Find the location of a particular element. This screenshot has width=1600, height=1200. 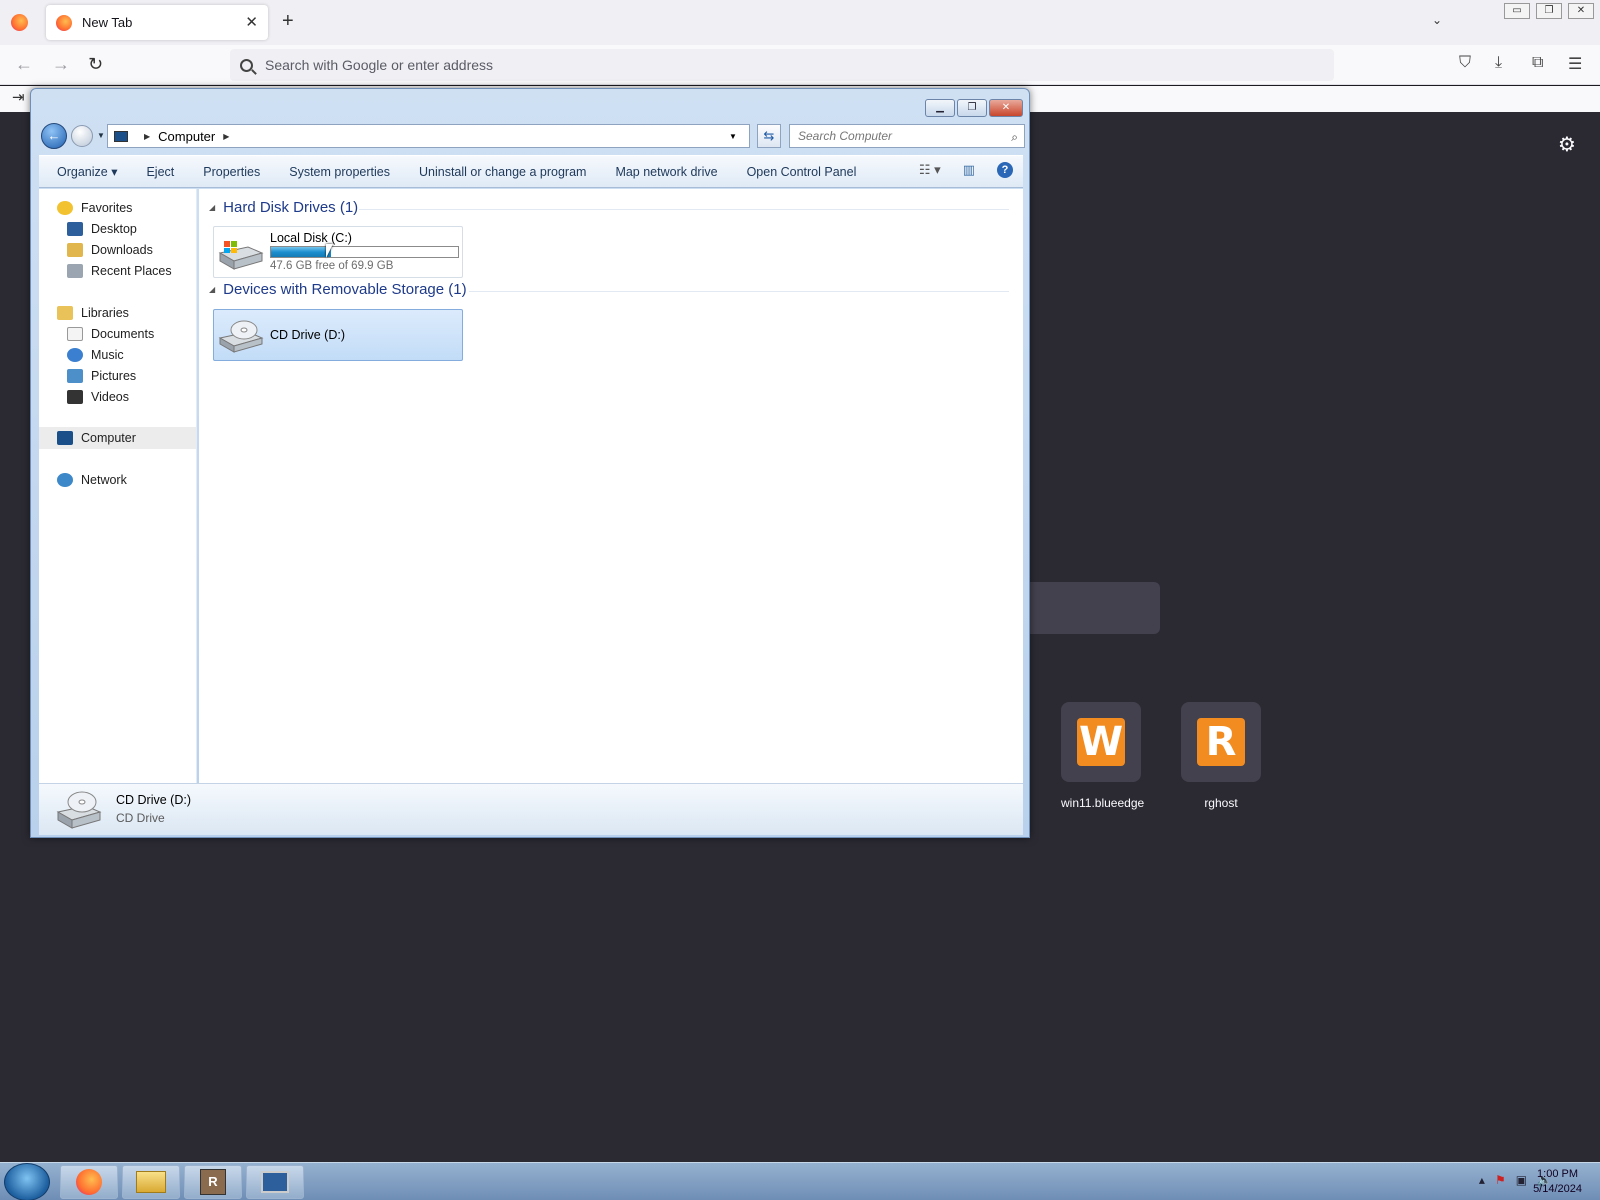

desktop-icon is located at coordinates (75, 229).